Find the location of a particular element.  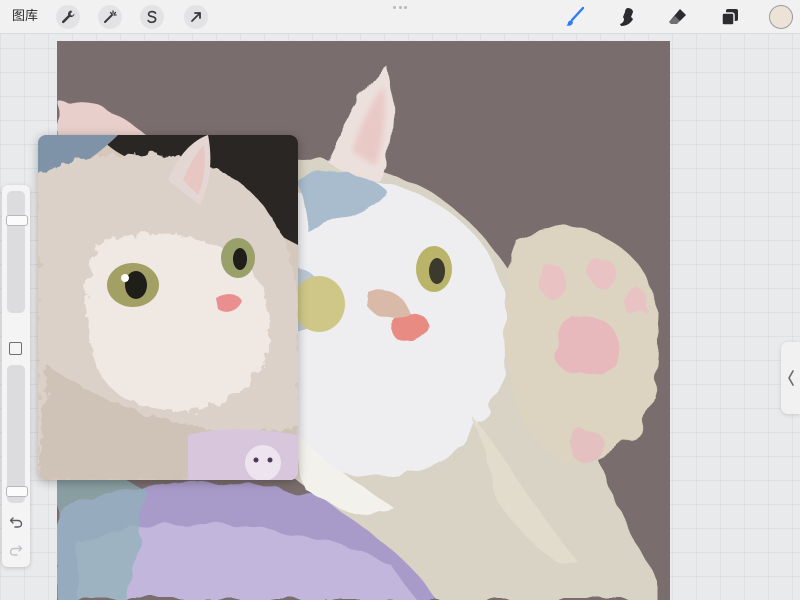

right-panel-handle is located at coordinates (790, 378).